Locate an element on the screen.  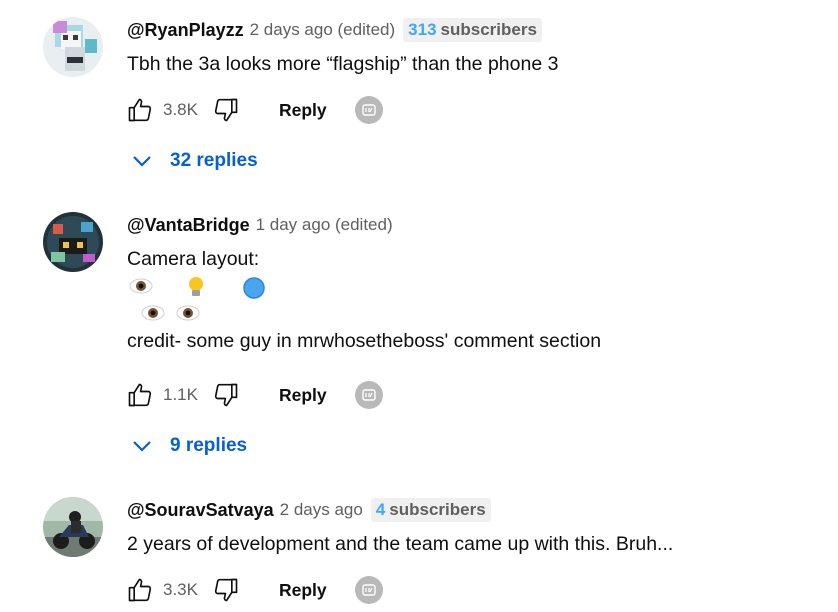
comment-time: 2 days ago (edited) is located at coordinates (323, 30).